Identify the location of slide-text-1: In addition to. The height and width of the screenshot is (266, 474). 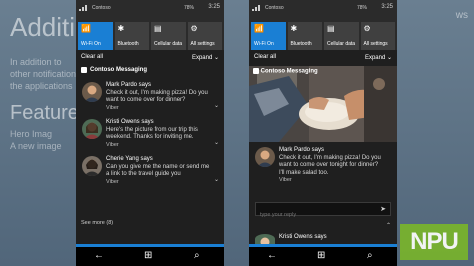
(36, 62).